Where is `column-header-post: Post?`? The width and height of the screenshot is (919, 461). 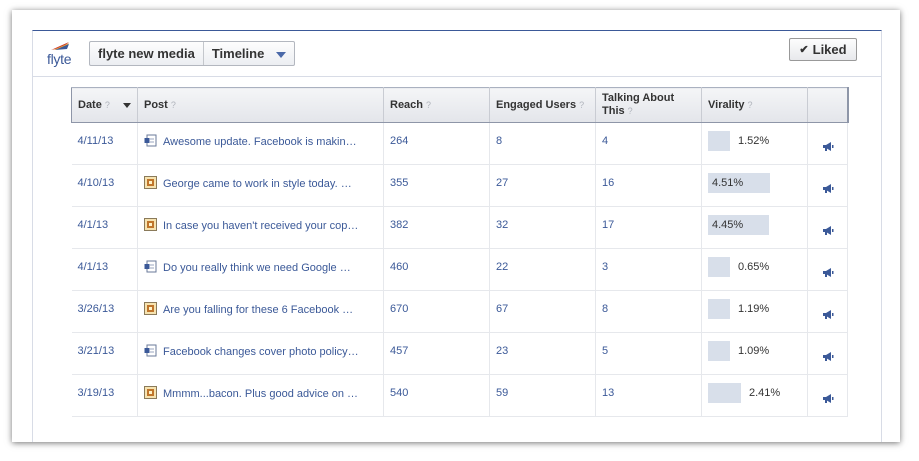
column-header-post: Post? is located at coordinates (260, 105).